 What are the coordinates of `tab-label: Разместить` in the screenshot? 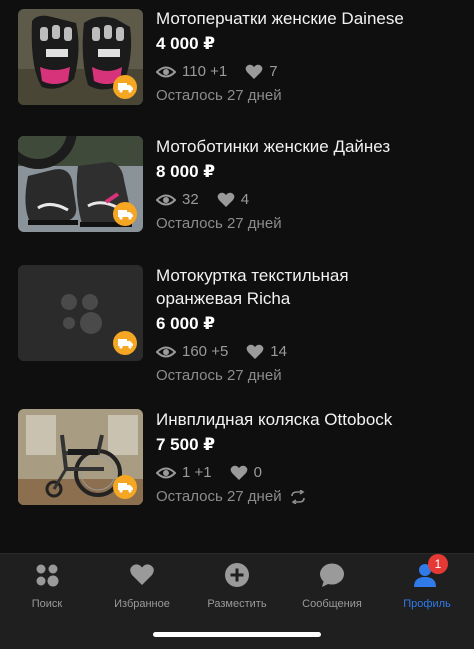 It's located at (237, 604).